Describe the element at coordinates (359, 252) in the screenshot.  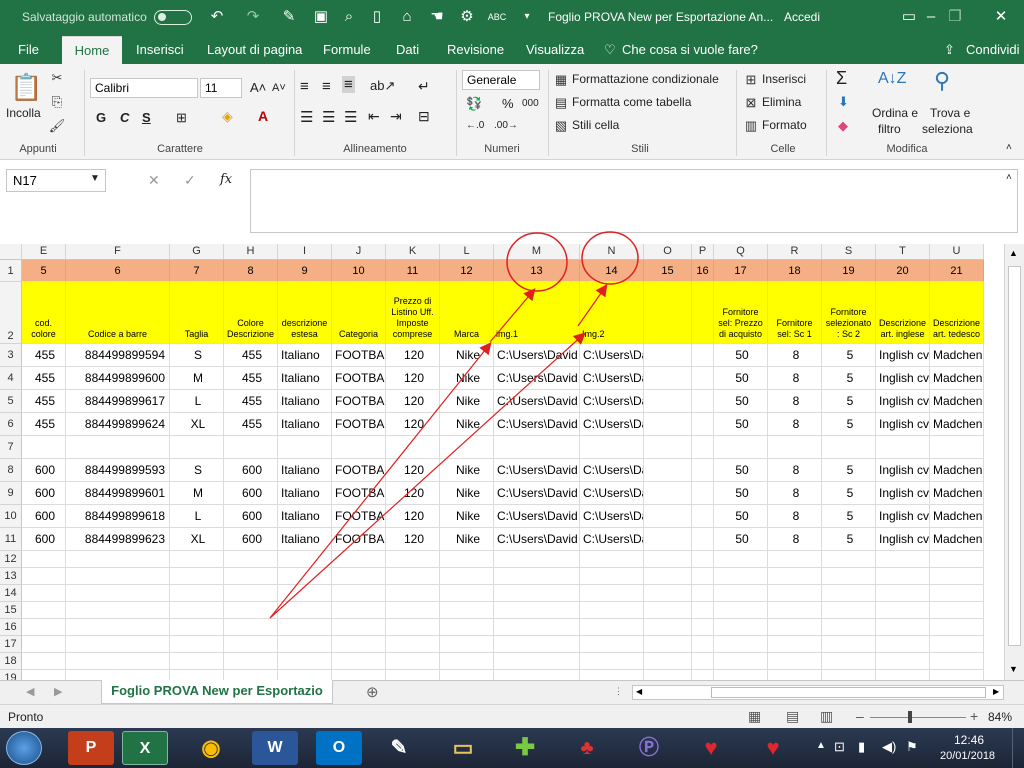
I see `column-header-j: J` at that location.